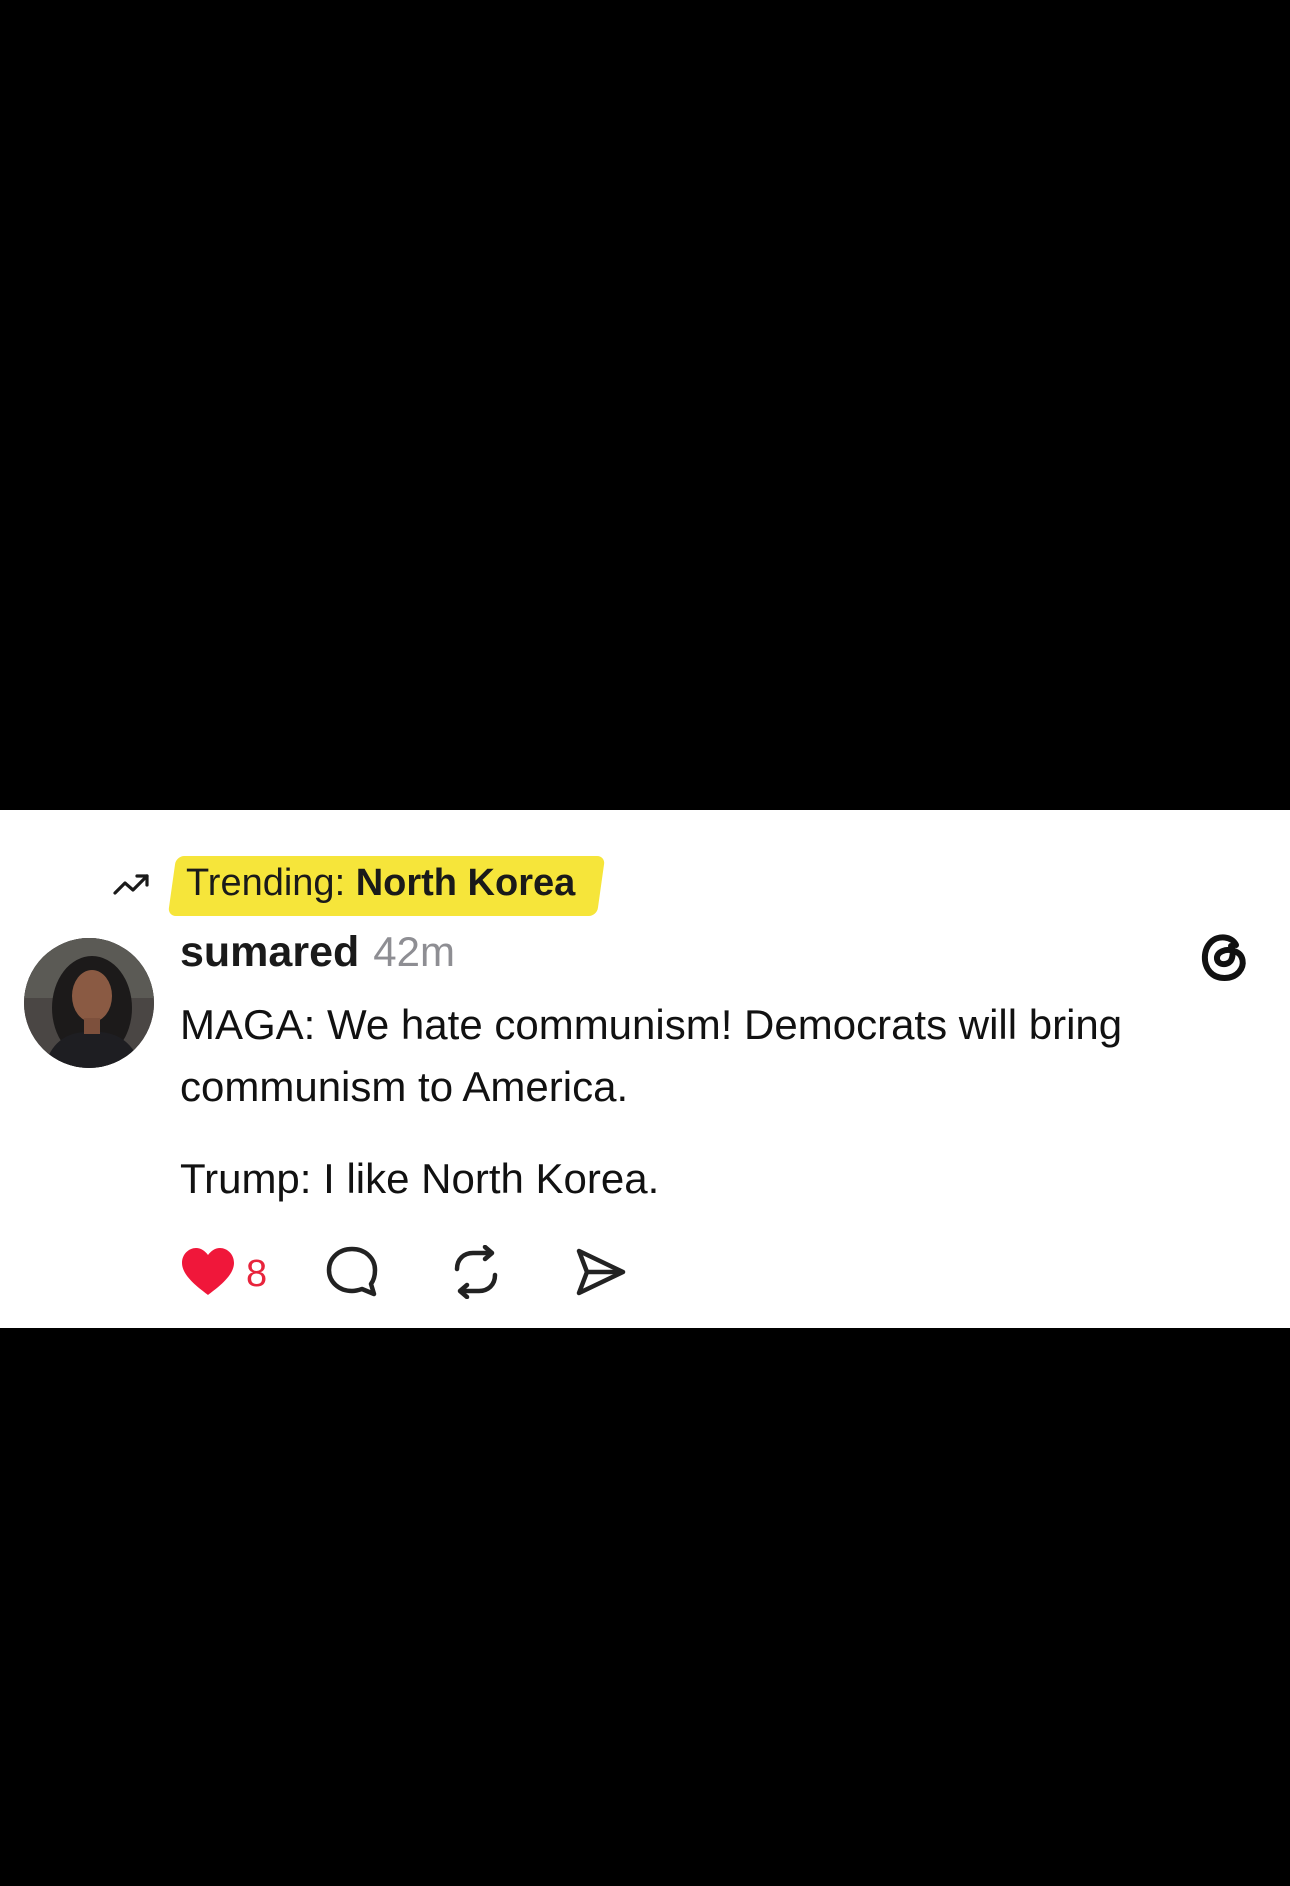 The height and width of the screenshot is (1886, 1290). I want to click on repost-button, so click(476, 1274).